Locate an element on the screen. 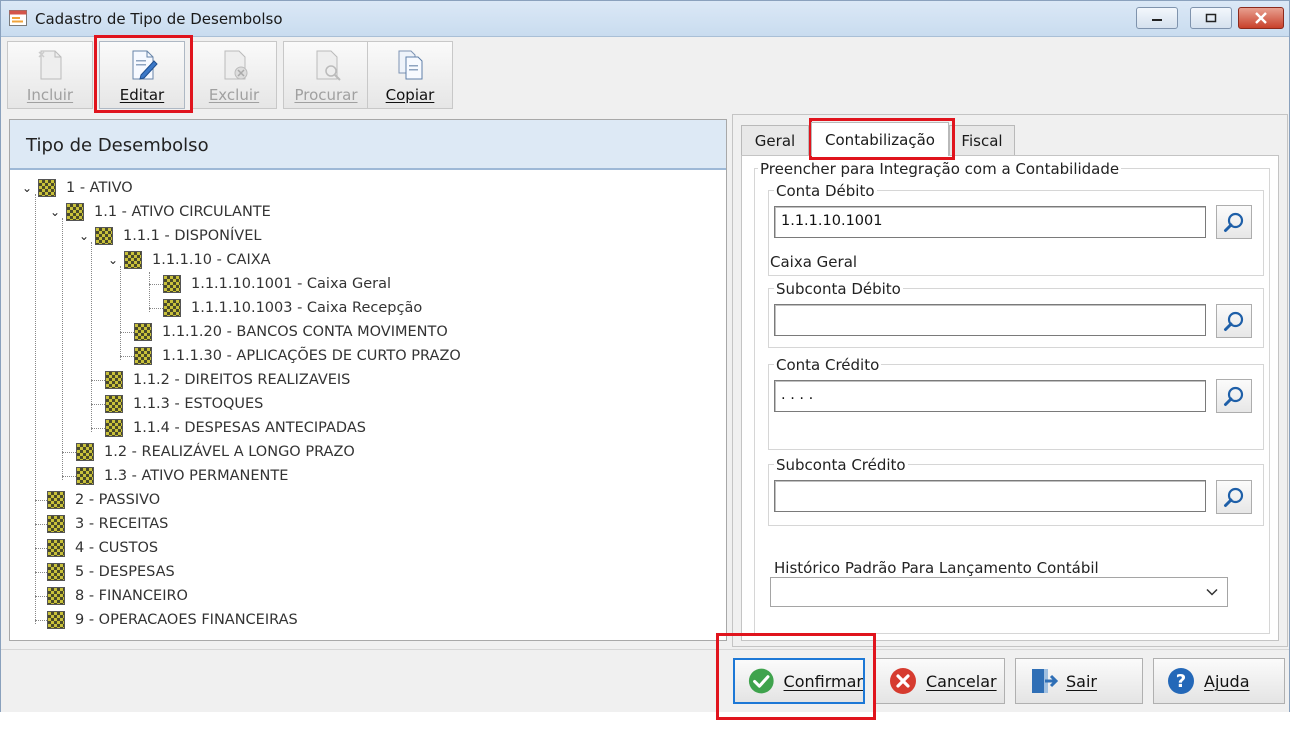 This screenshot has width=1315, height=735. tree-node-label: 2 - PASSIVO is located at coordinates (118, 500).